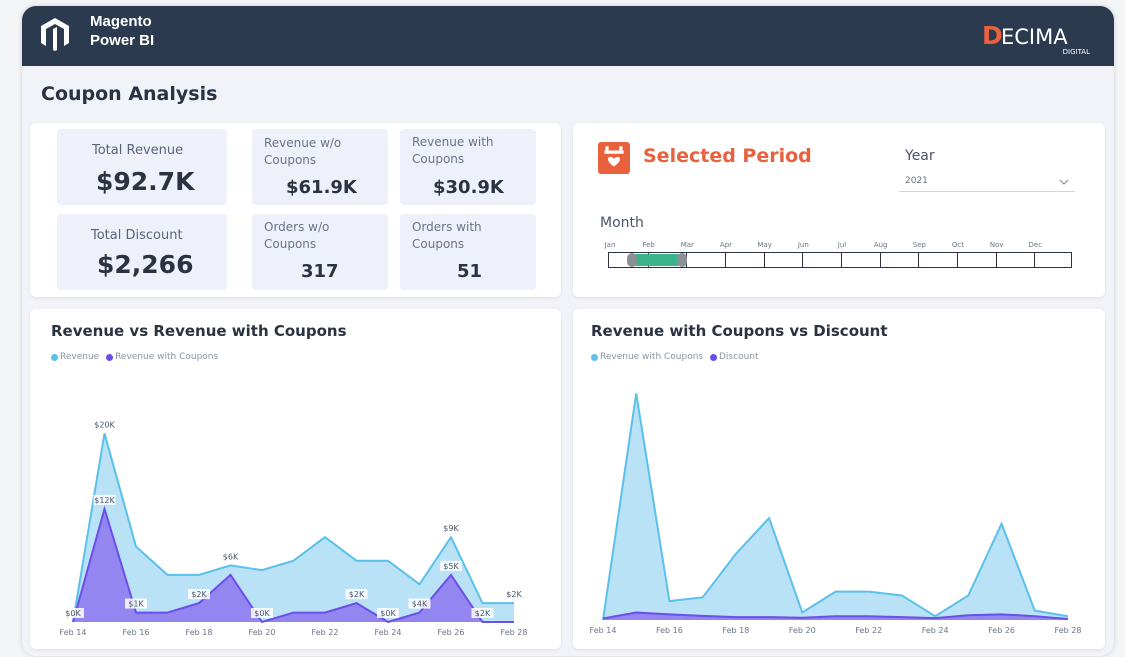  Describe the element at coordinates (447, 227) in the screenshot. I see `kpi-orders-with-coupons-label-1: Orders with` at that location.